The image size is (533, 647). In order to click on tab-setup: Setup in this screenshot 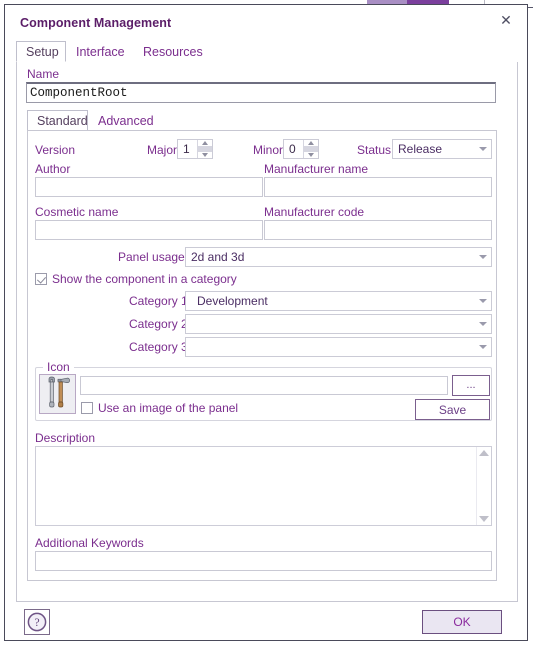, I will do `click(41, 51)`.